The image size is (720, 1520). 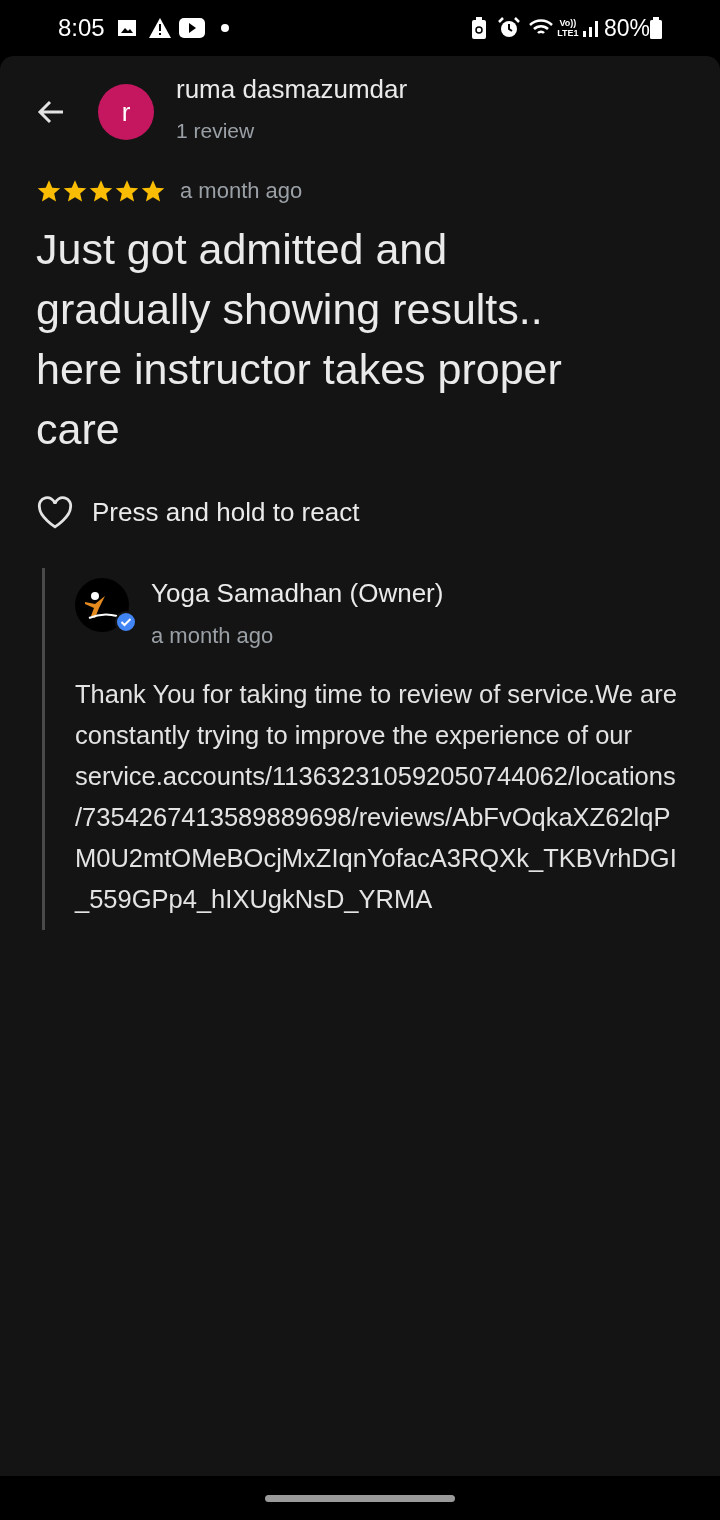 What do you see at coordinates (126, 112) in the screenshot?
I see `avatar: r` at bounding box center [126, 112].